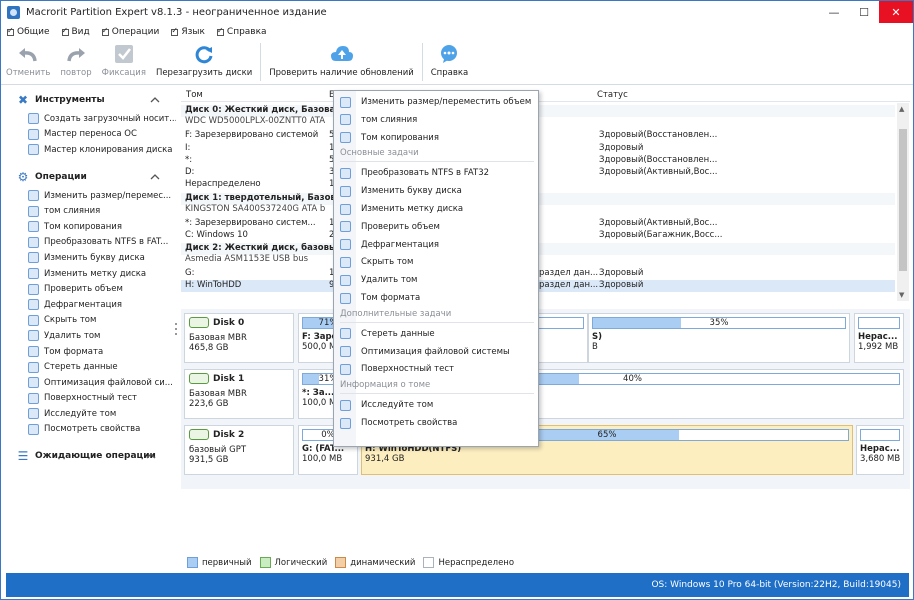 This screenshot has height=600, width=914. I want to click on help-button: Справка, so click(449, 59).